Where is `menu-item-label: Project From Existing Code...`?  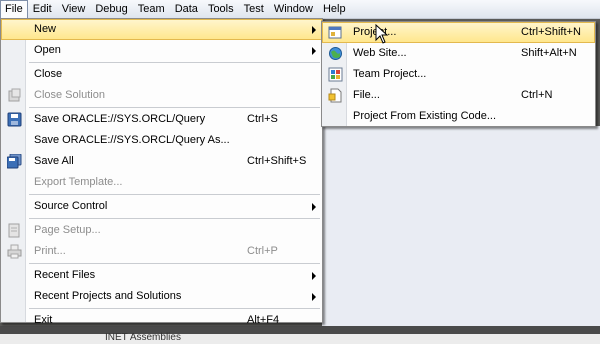 menu-item-label: Project From Existing Code... is located at coordinates (425, 116).